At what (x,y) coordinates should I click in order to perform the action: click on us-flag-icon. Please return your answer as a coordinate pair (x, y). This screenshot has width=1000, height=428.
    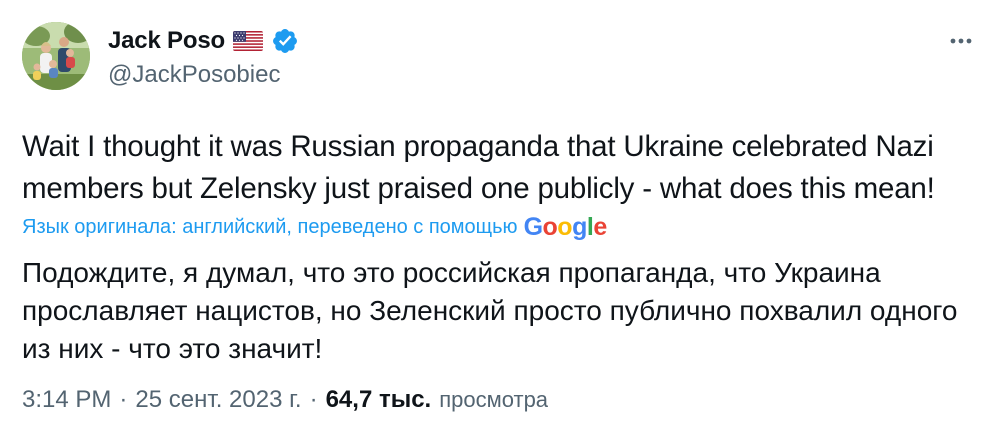
    Looking at the image, I should click on (247, 41).